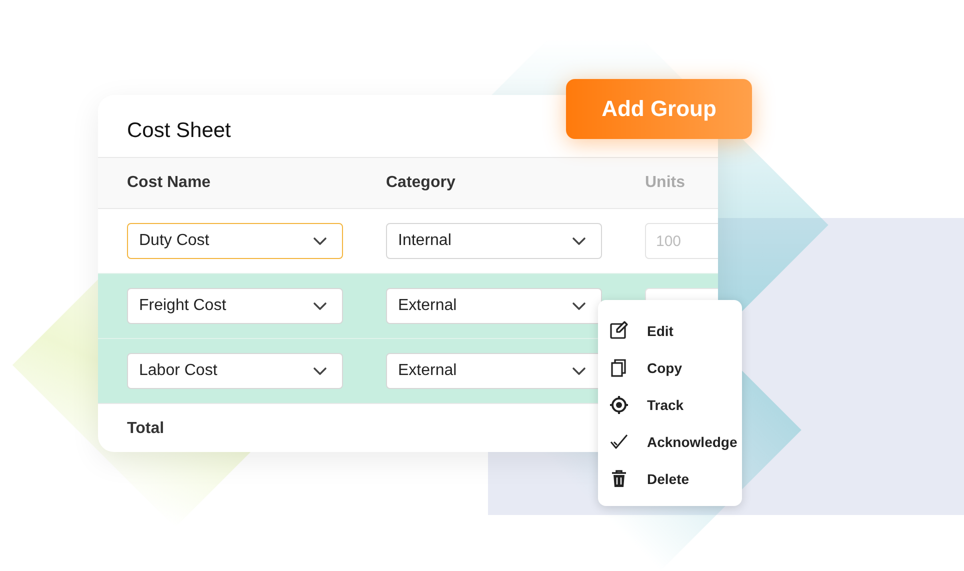  Describe the element at coordinates (235, 306) in the screenshot. I see `dropdown: Freight Cost` at that location.